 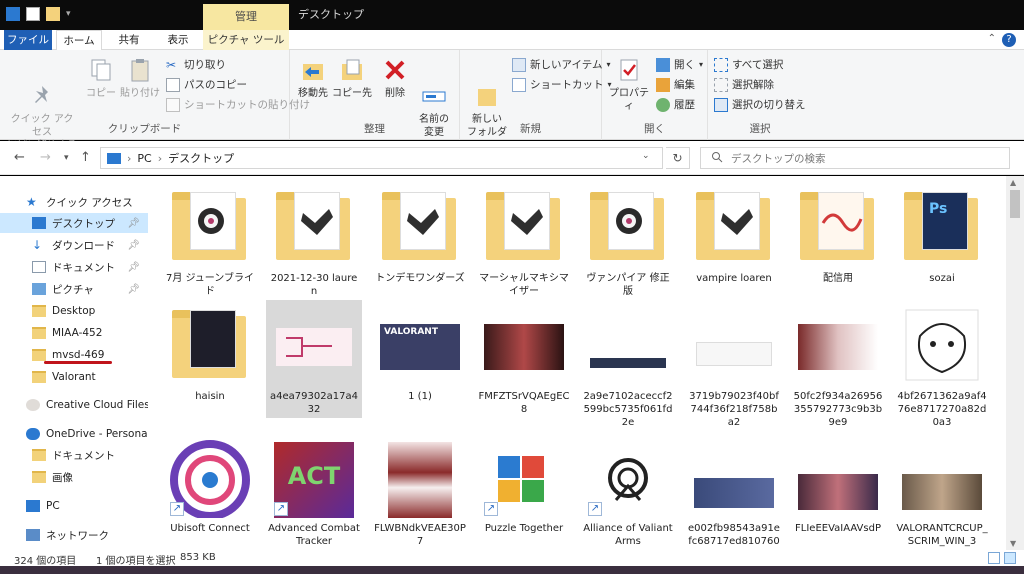 I want to click on file-item: FMFZTSrVQAEgEC8, so click(x=524, y=358).